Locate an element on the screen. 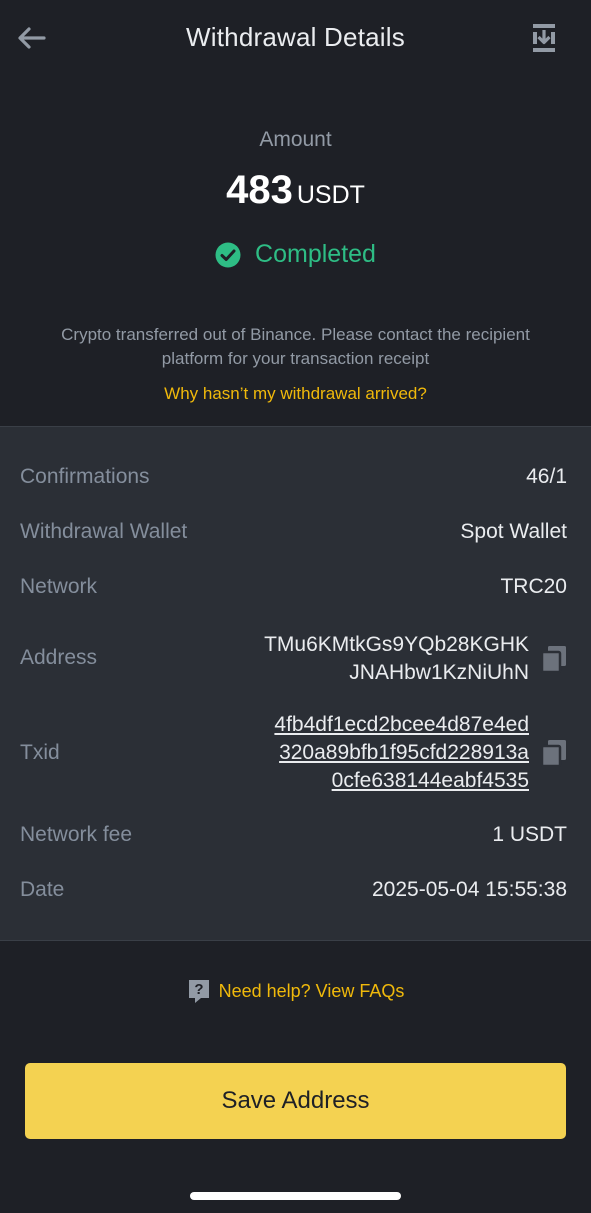 The height and width of the screenshot is (1213, 591). txid-line-1: 4fb4df1ecd2bcee4d87e4ed is located at coordinates (401, 724).